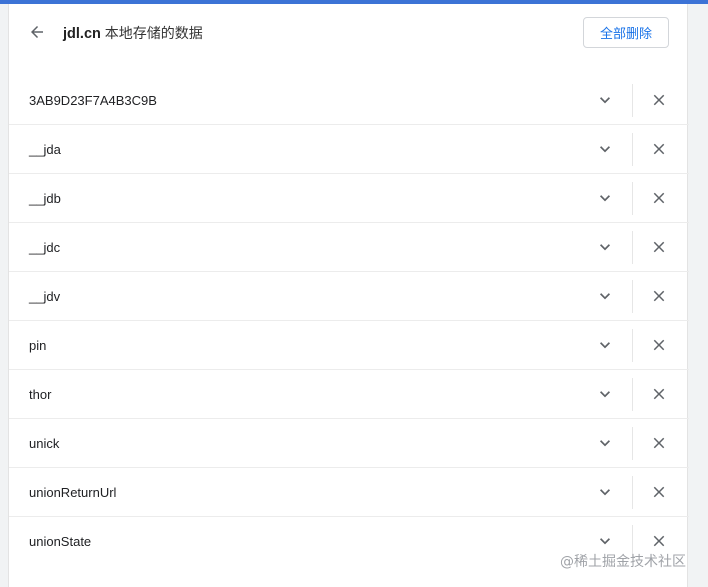 This screenshot has height=587, width=708. I want to click on storage-item-name: unionReturnUrl, so click(73, 492).